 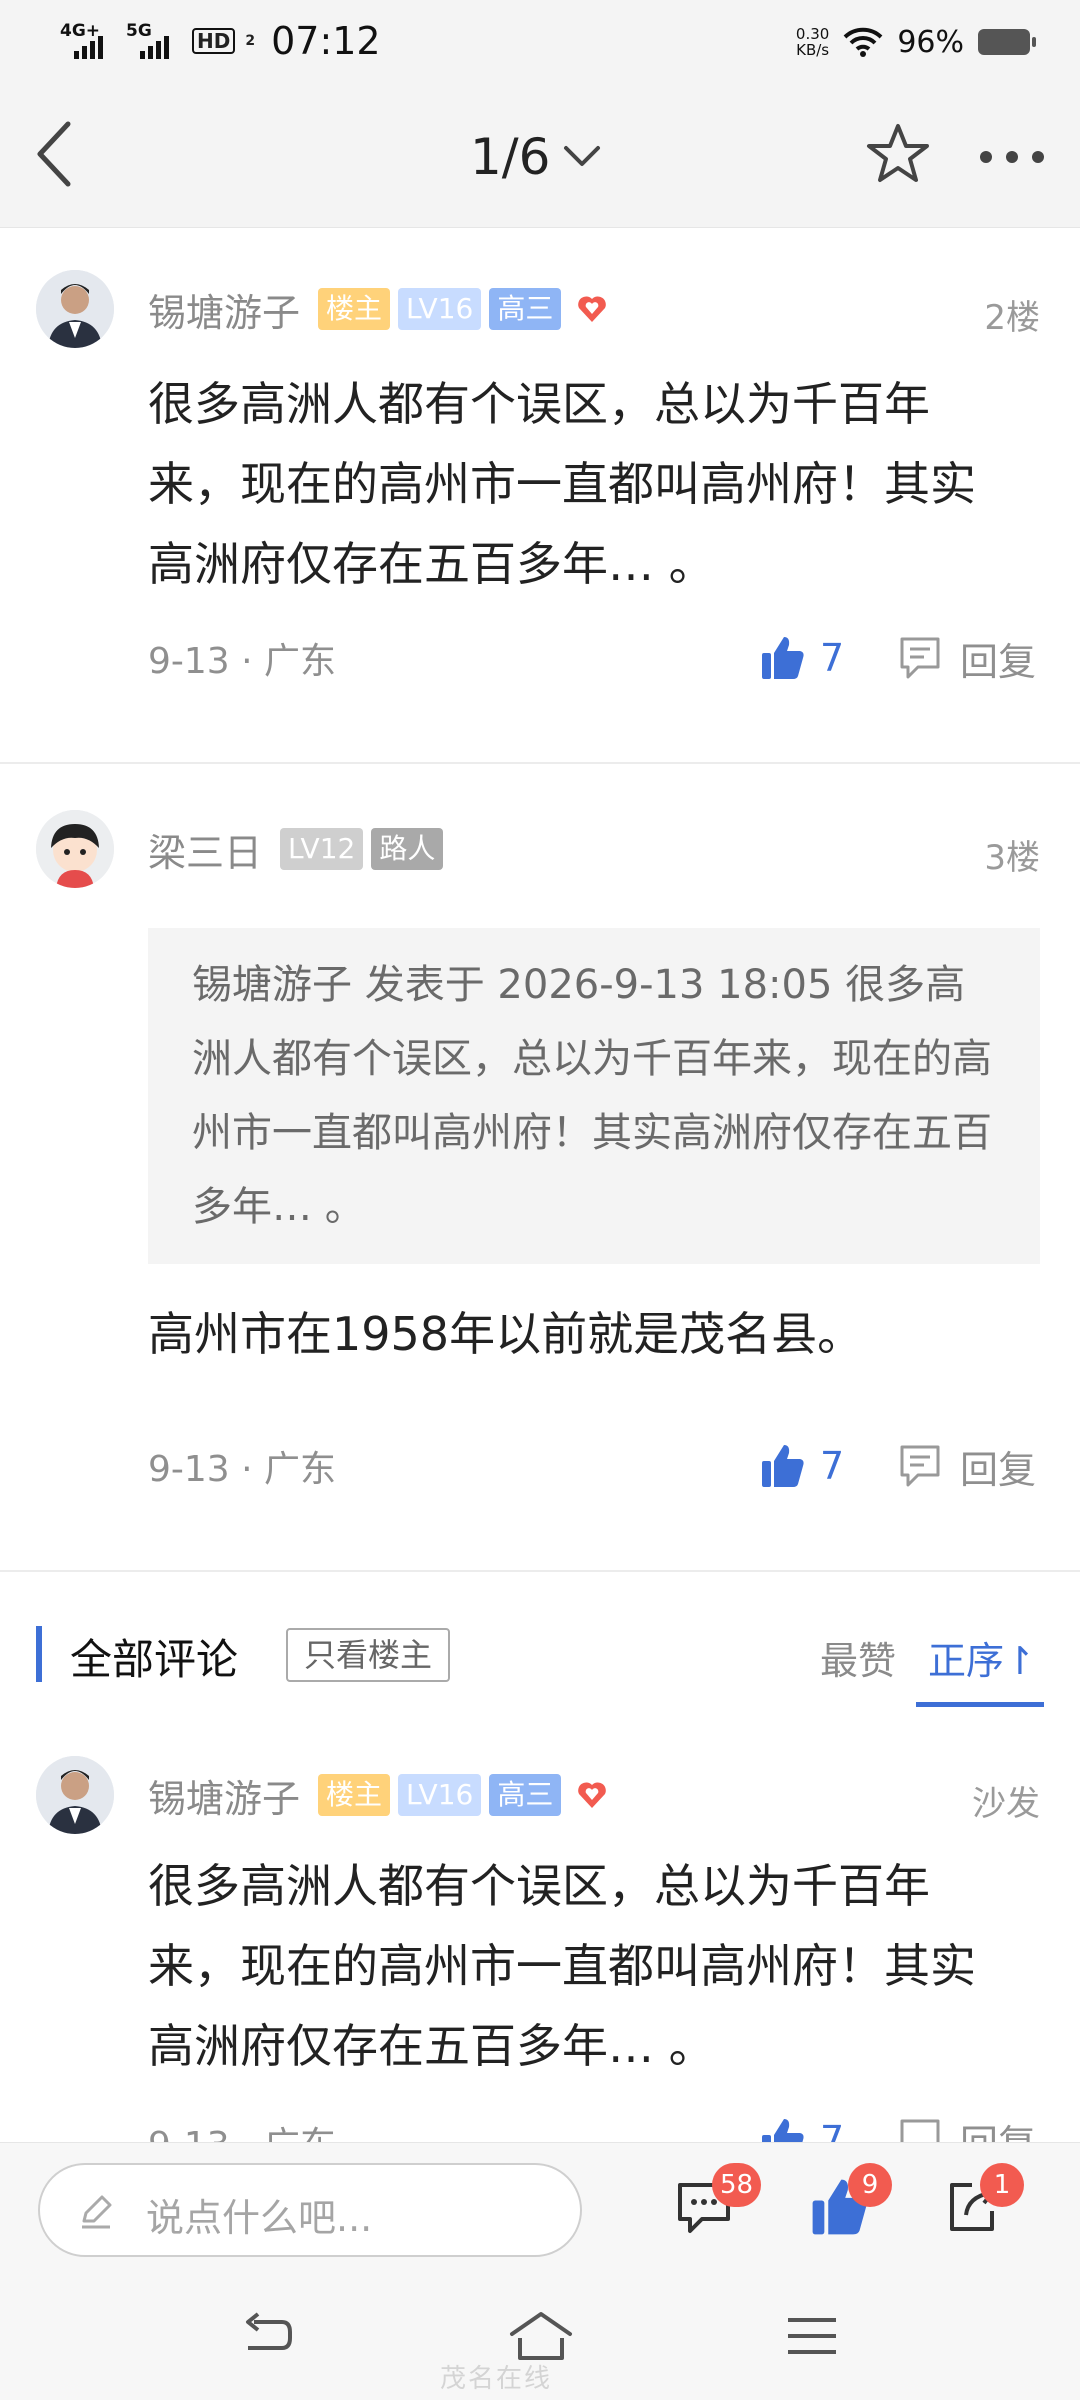 I want to click on comments-button: 58, so click(x=718, y=2205).